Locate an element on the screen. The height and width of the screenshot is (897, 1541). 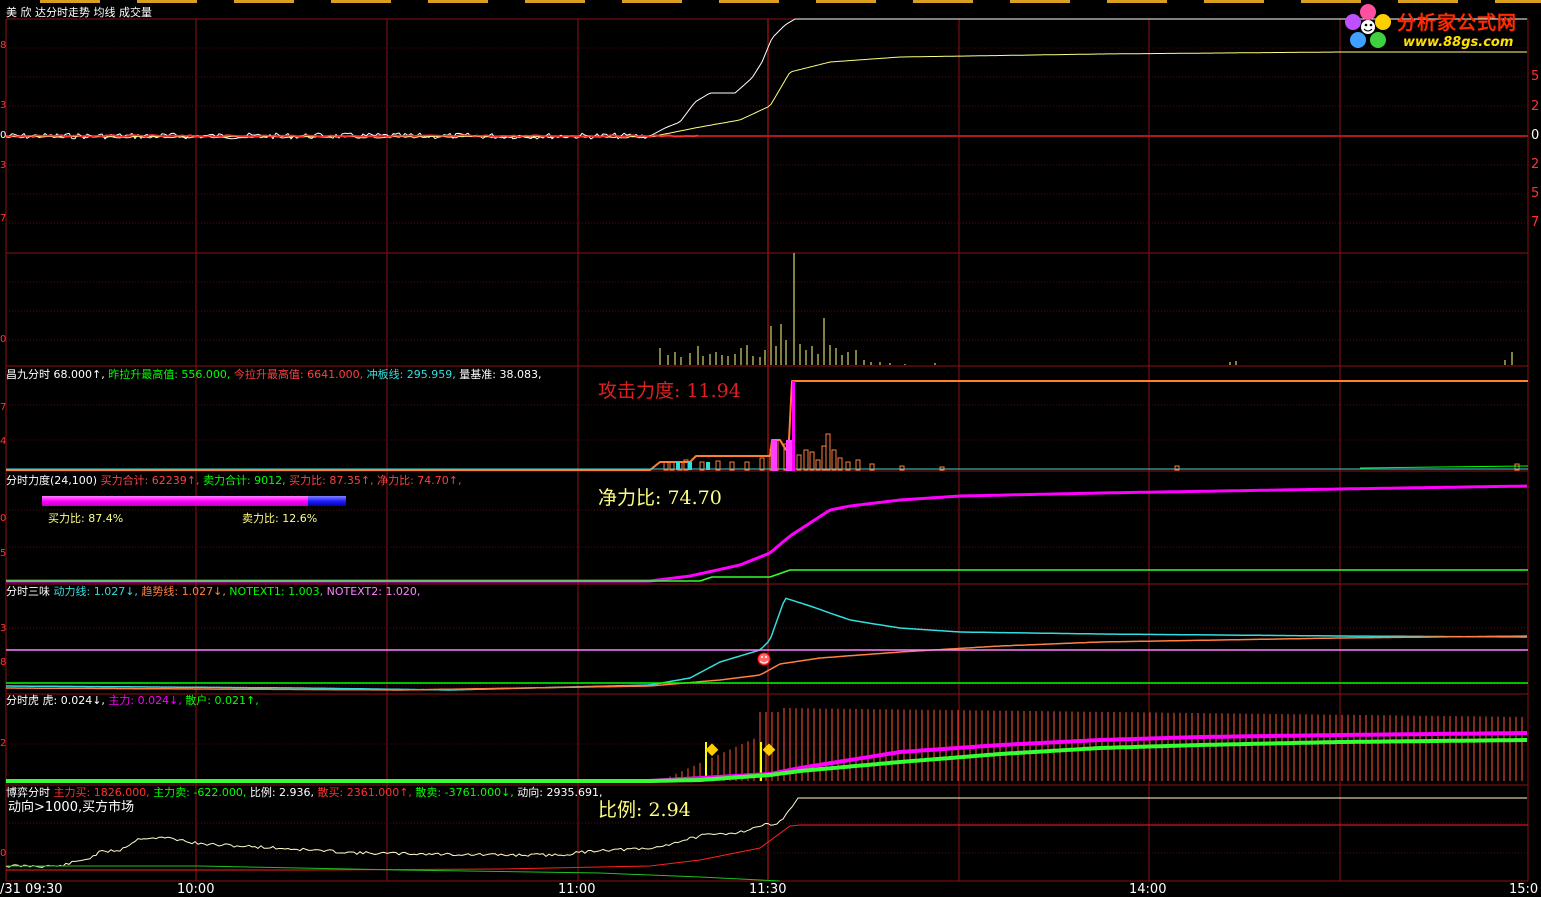
game-h3: 比例: 2.936, is located at coordinates (280, 792).